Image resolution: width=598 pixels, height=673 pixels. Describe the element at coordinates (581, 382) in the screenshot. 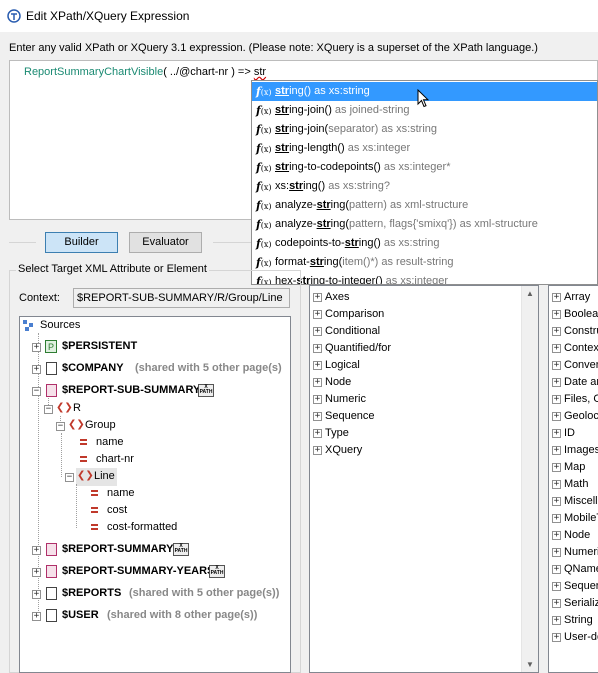

I see `function-category-item-label: Date ar` at that location.